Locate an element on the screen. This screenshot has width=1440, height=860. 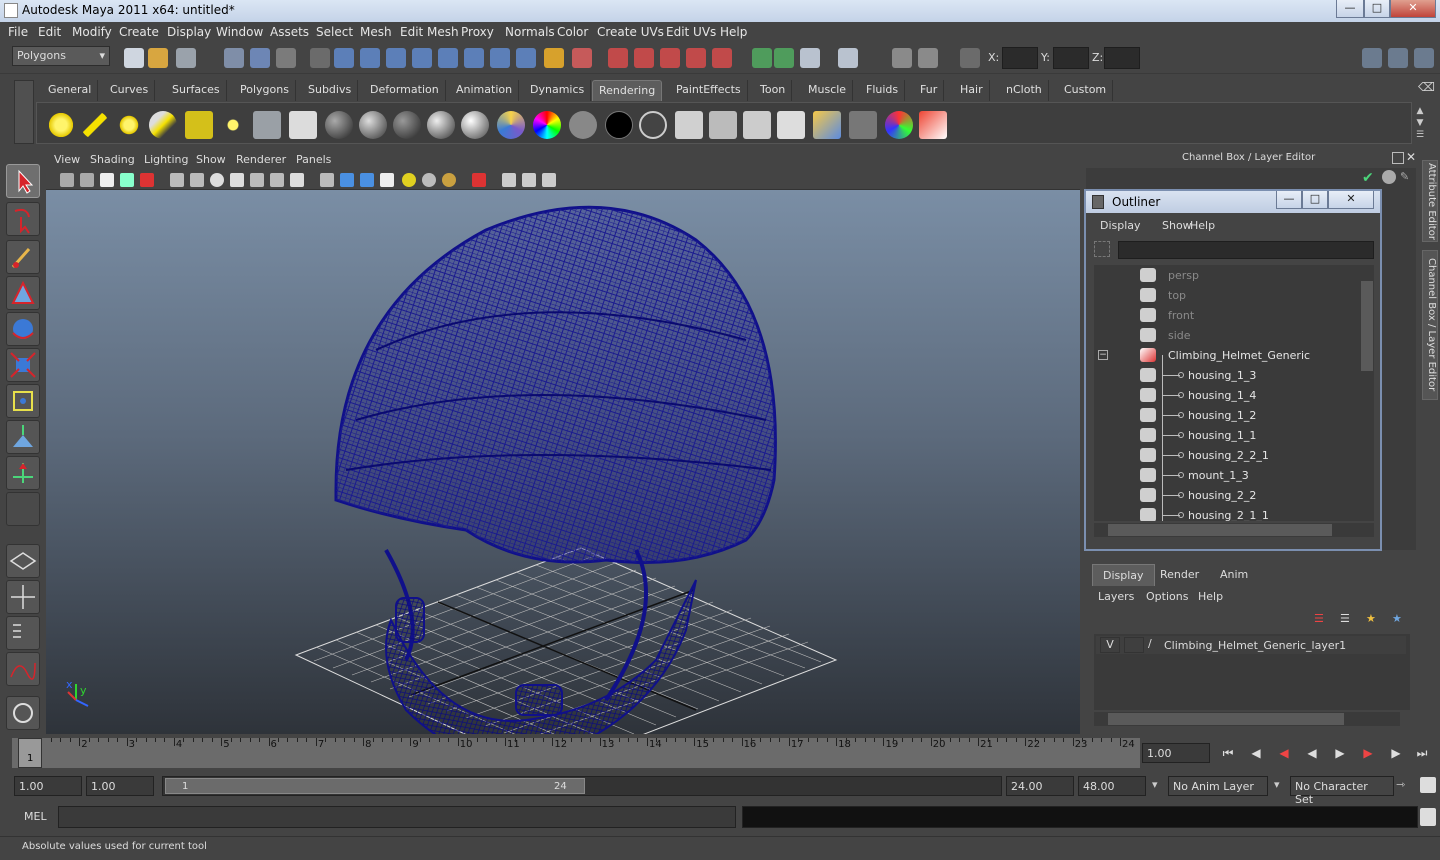
outliner-menu-help: Help is located at coordinates (1202, 225).